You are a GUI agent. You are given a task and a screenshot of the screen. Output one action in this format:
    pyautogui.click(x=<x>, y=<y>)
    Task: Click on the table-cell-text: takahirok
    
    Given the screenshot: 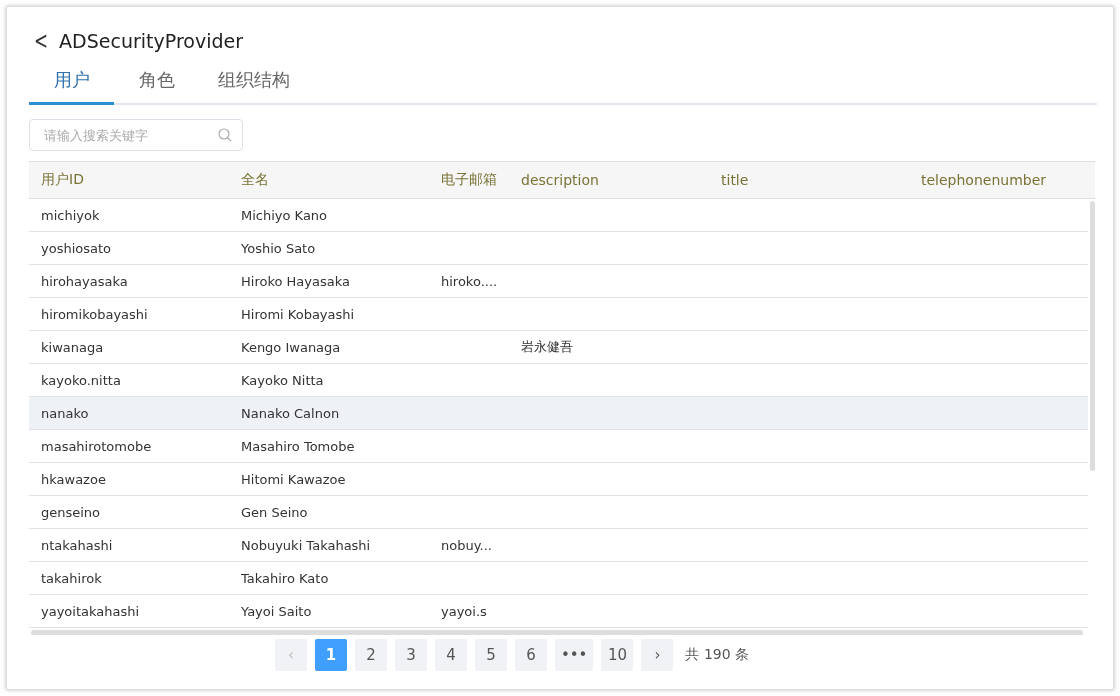 What is the action you would take?
    pyautogui.click(x=71, y=578)
    